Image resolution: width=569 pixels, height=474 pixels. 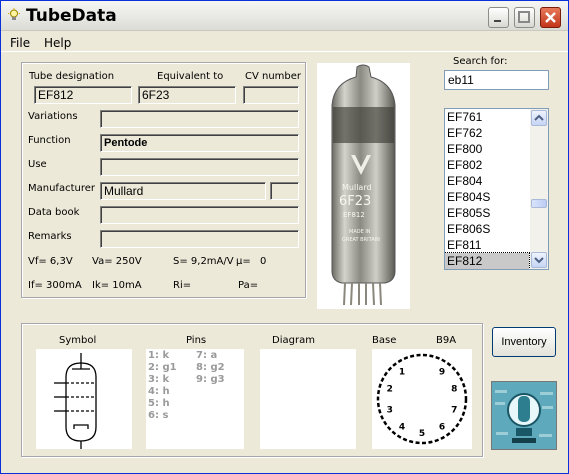 I want to click on function-label: Function, so click(x=49, y=140).